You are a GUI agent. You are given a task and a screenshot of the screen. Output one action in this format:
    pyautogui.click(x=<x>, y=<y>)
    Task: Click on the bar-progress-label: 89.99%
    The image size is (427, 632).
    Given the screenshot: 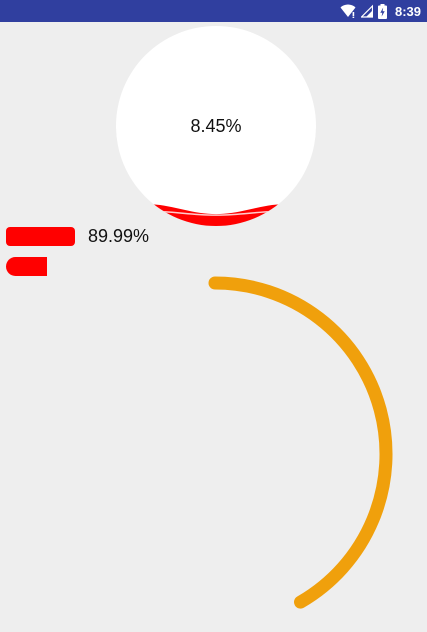 What is the action you would take?
    pyautogui.click(x=119, y=235)
    